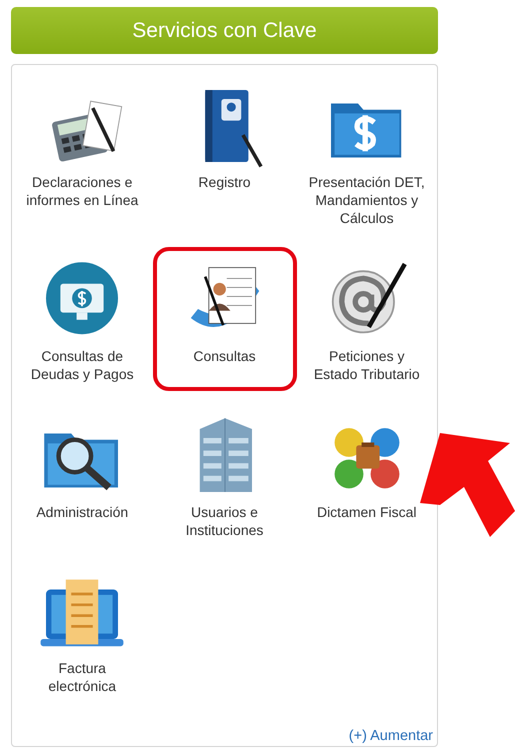  Describe the element at coordinates (390, 736) in the screenshot. I see `more-link: (+) Aumentar` at that location.